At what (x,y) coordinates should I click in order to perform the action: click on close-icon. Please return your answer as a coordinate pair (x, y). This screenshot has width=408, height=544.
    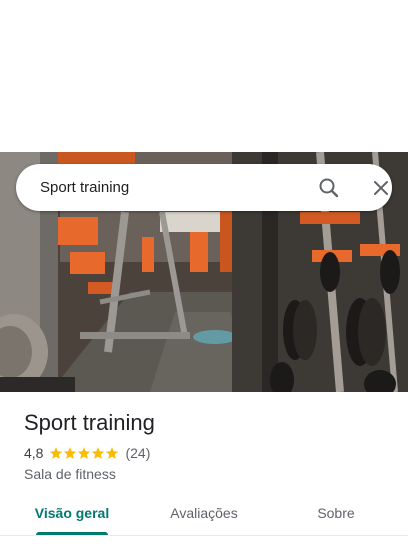
    Looking at the image, I should click on (381, 188).